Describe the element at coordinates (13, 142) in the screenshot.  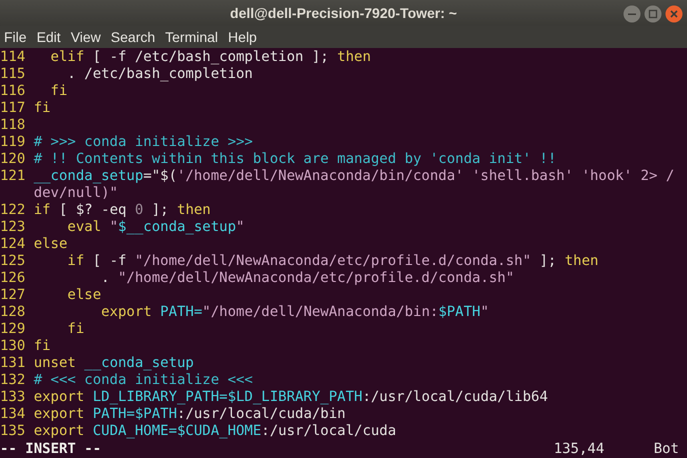
I see `line-number: 119` at that location.